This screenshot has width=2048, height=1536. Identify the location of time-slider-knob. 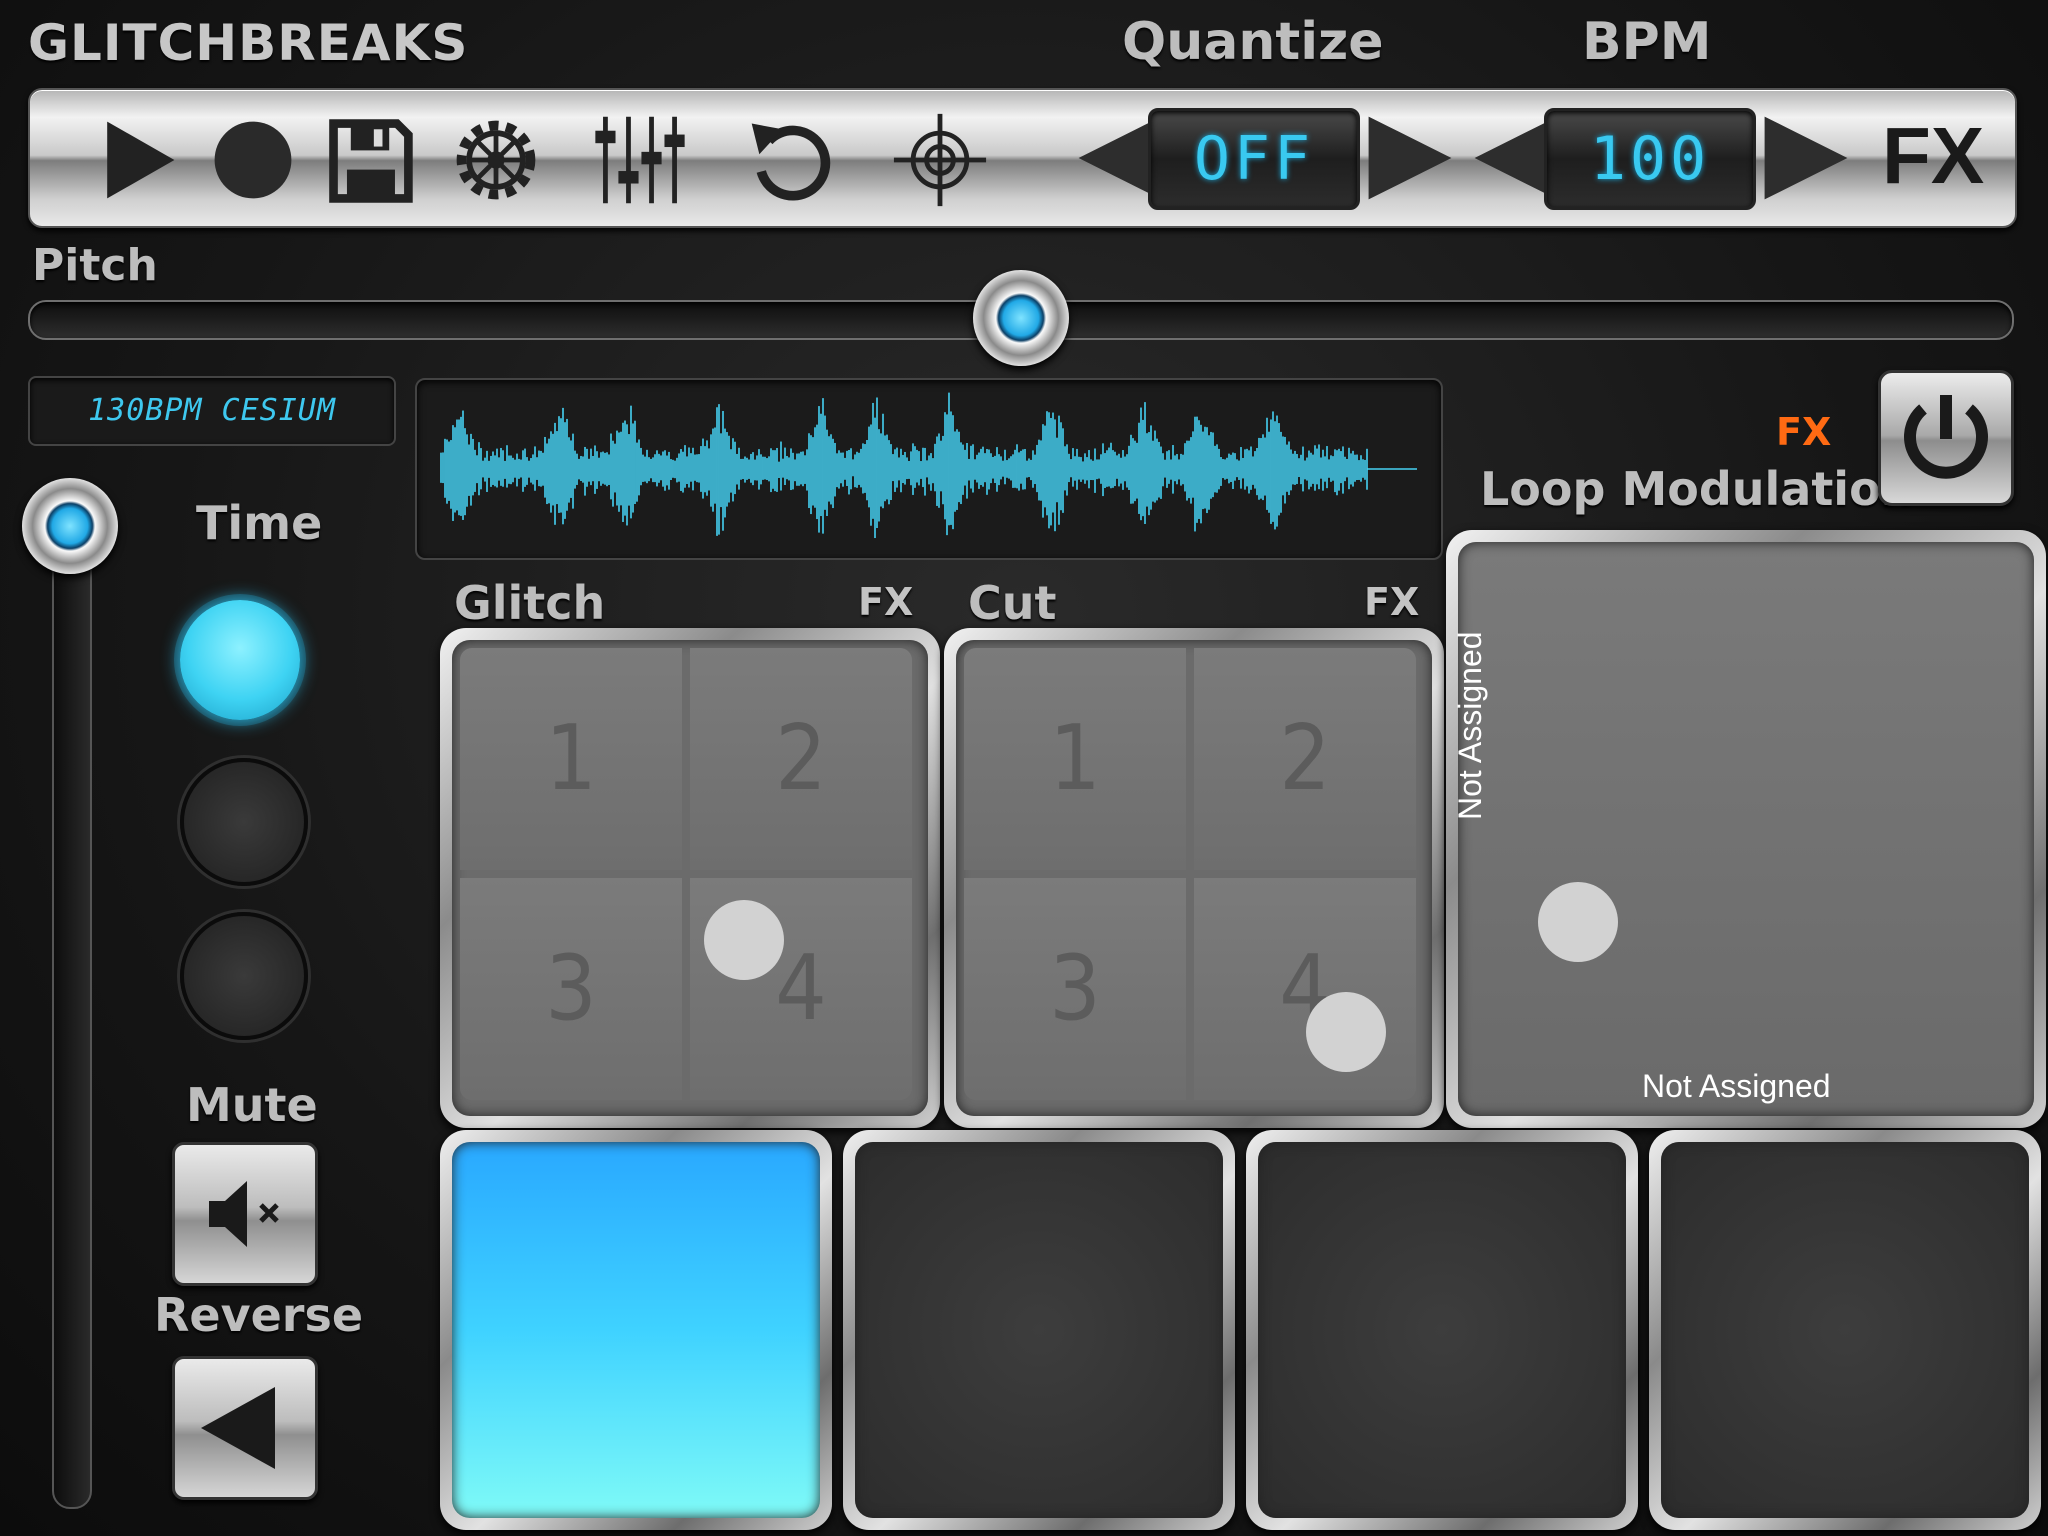
(70, 526).